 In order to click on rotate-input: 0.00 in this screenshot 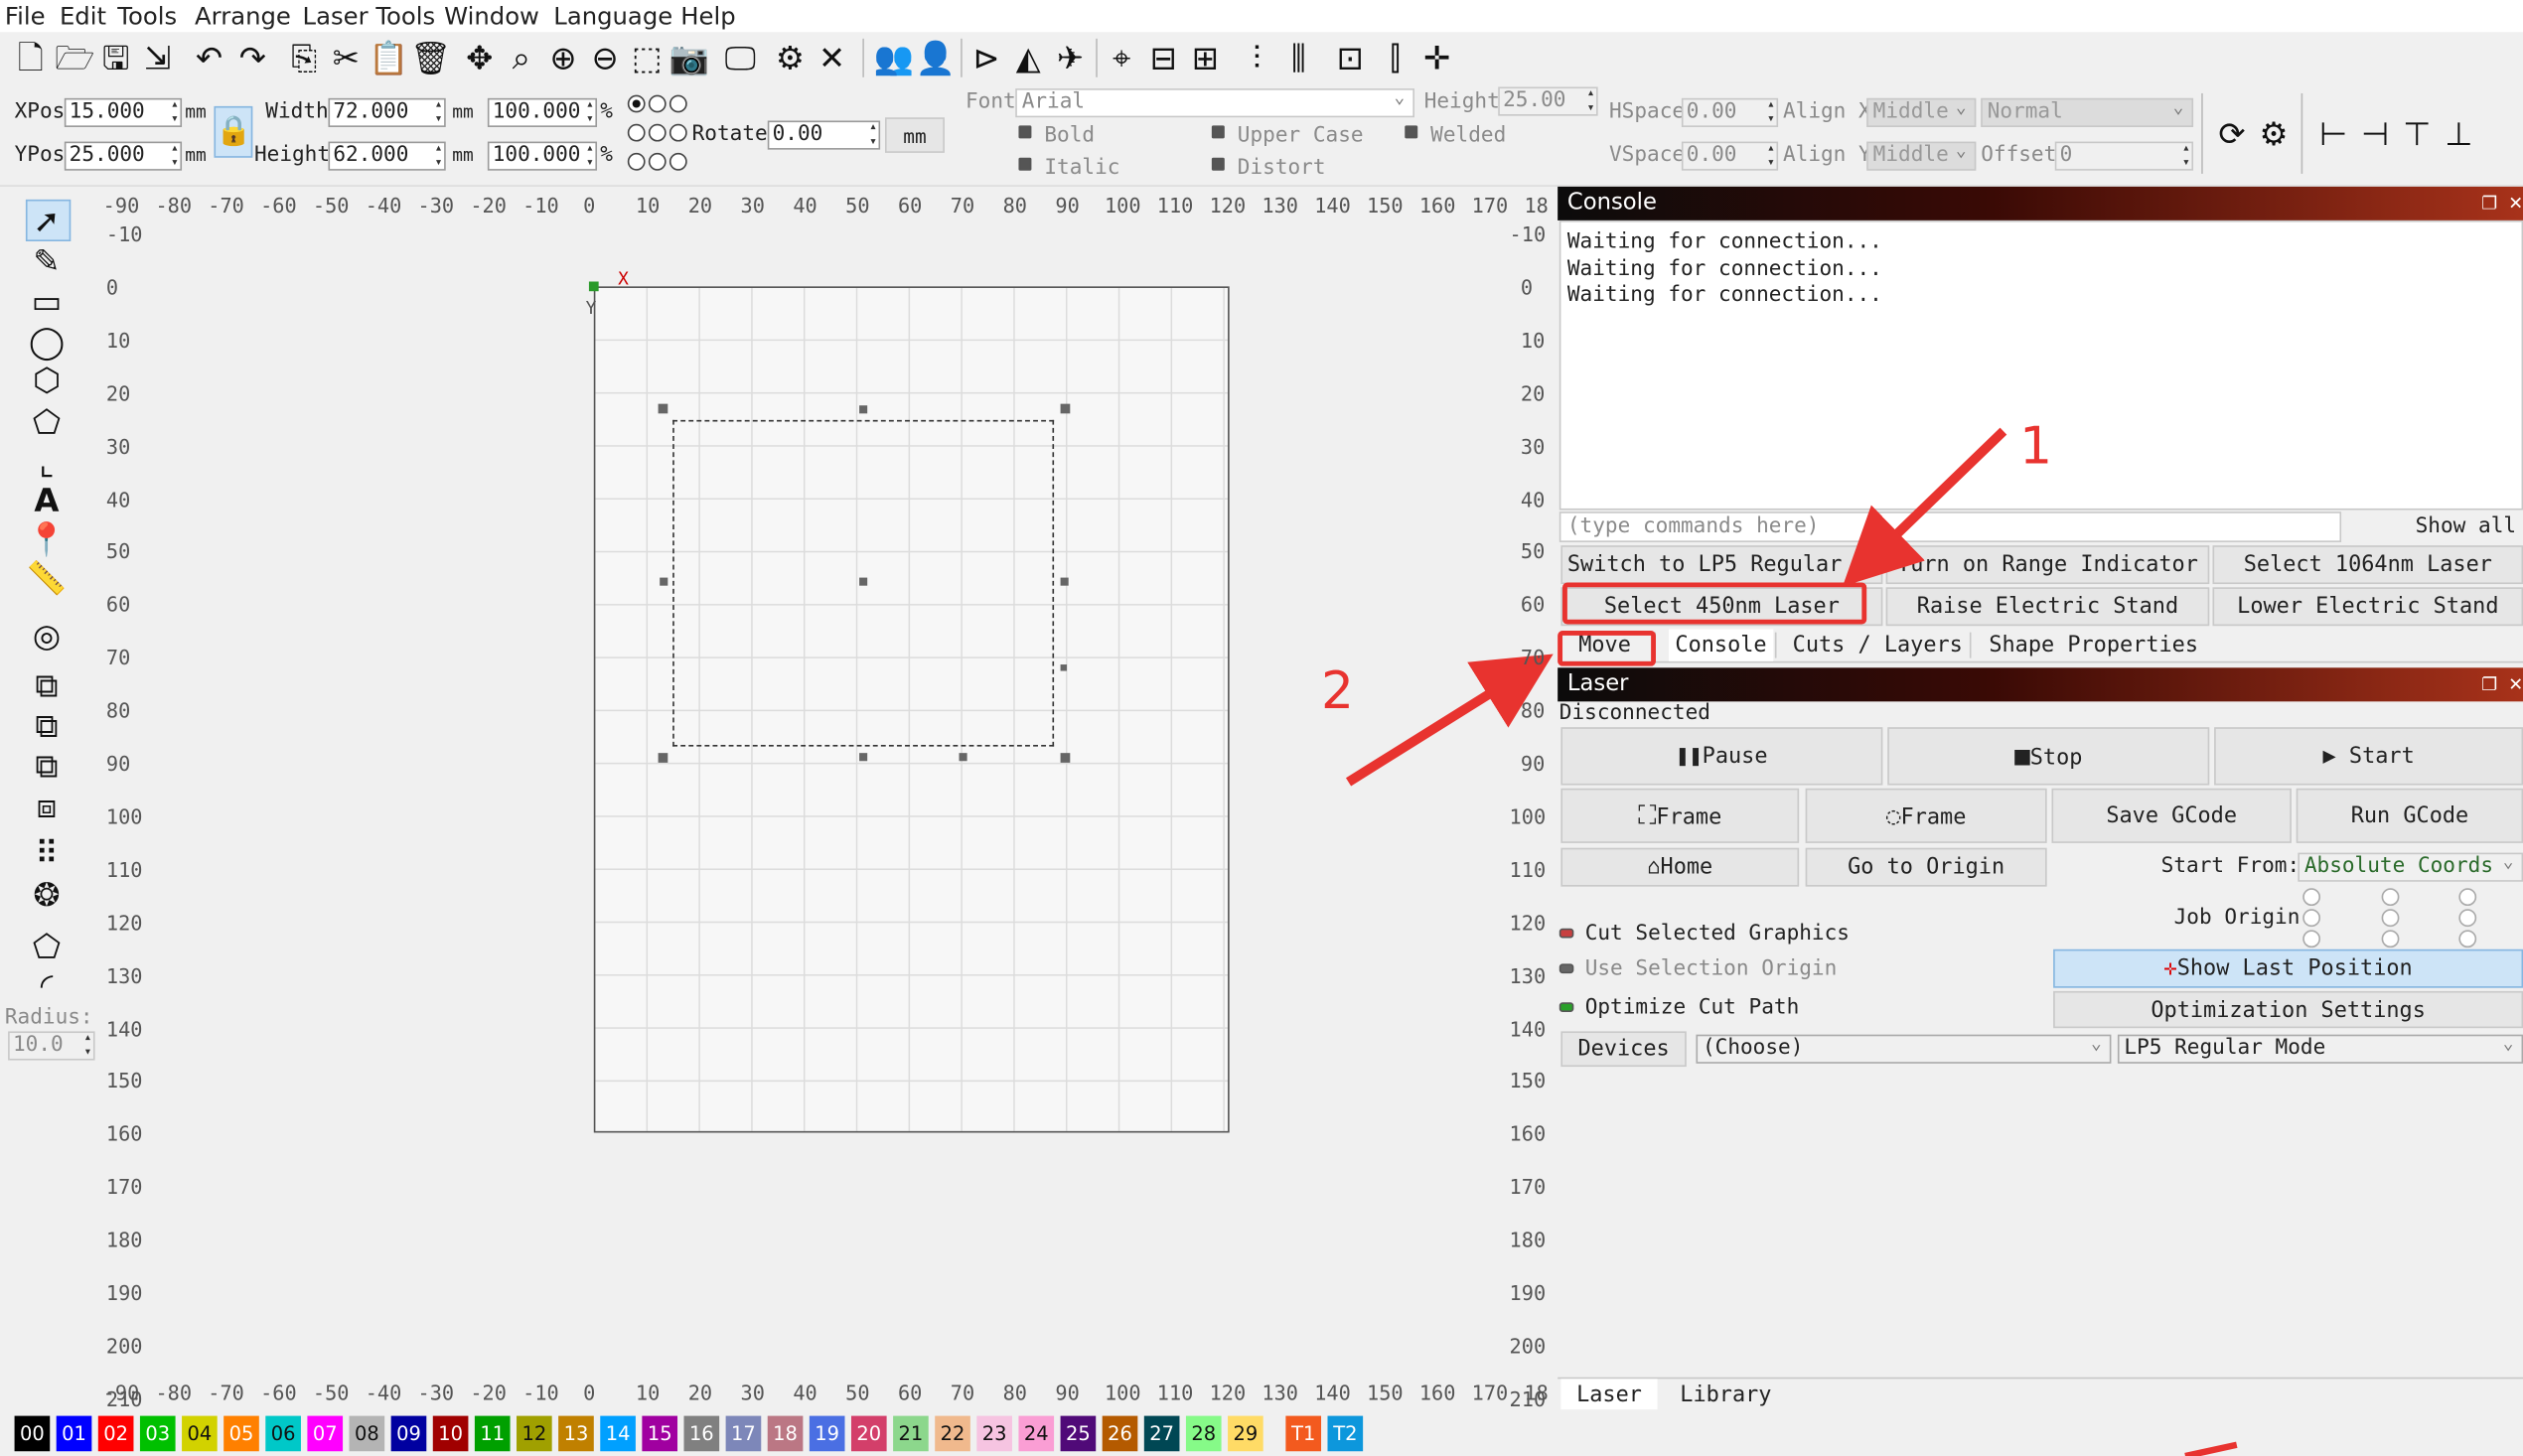, I will do `click(824, 135)`.